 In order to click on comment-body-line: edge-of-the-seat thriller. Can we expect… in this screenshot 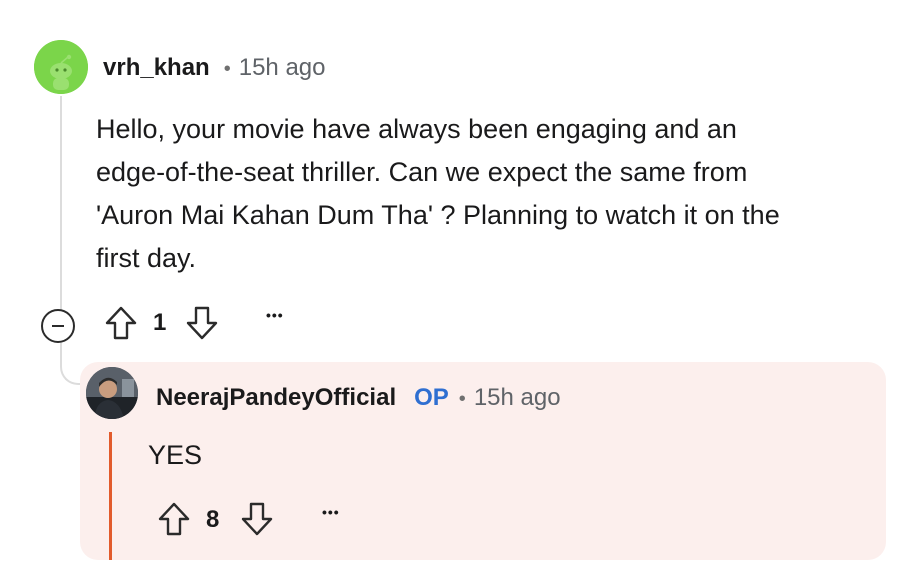, I will do `click(422, 172)`.